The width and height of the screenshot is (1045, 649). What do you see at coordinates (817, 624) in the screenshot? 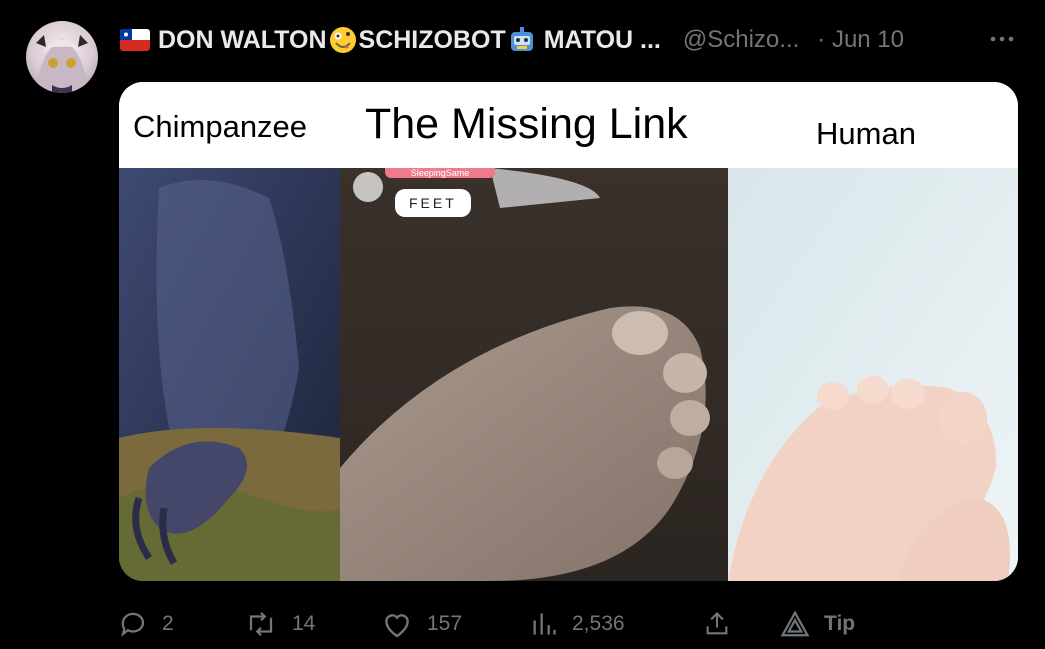
I see `tip-button: Tip` at bounding box center [817, 624].